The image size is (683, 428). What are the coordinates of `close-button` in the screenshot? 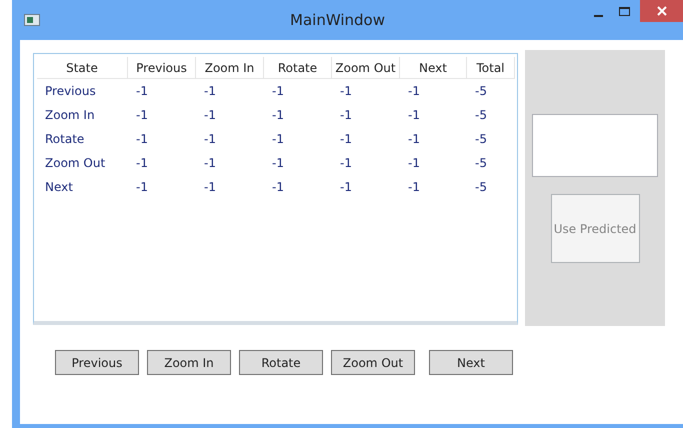 It's located at (661, 11).